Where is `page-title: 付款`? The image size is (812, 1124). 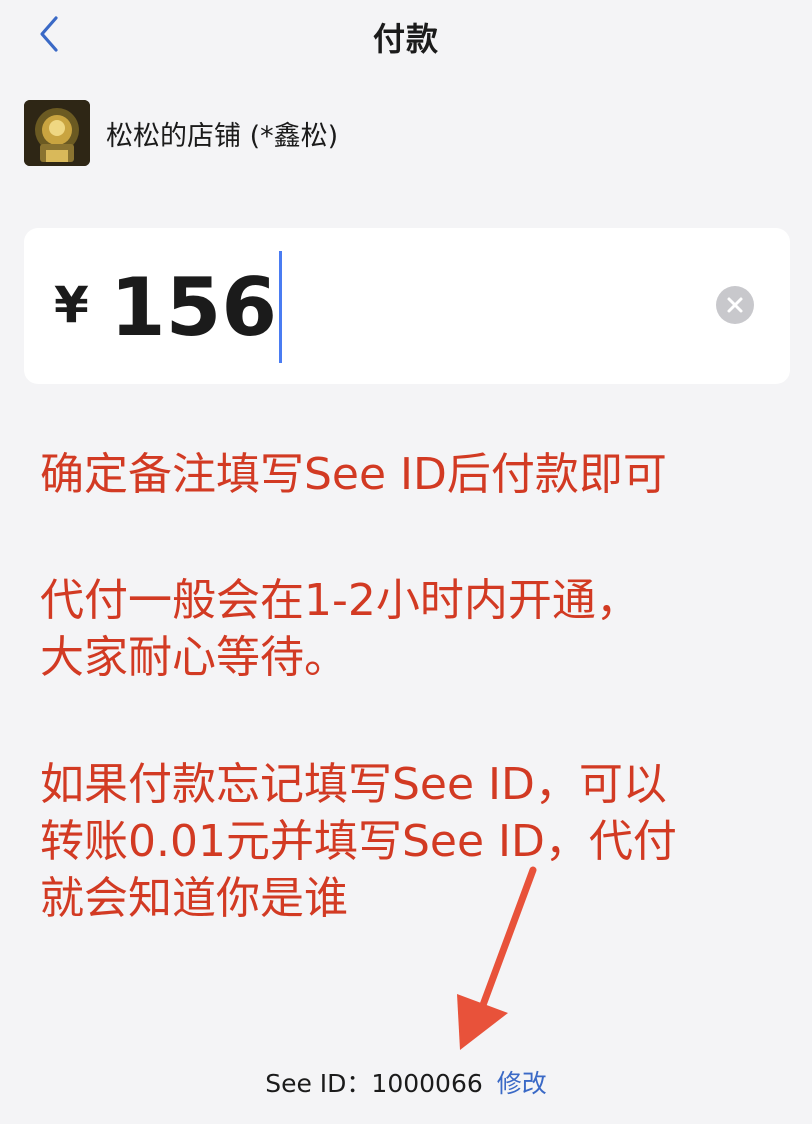 page-title: 付款 is located at coordinates (405, 39).